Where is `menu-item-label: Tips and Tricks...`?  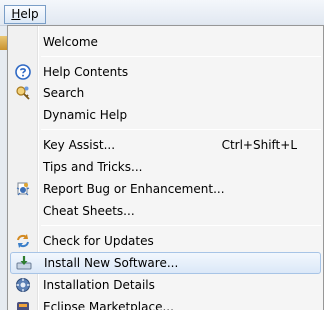
menu-item-label: Tips and Tricks... is located at coordinates (93, 167).